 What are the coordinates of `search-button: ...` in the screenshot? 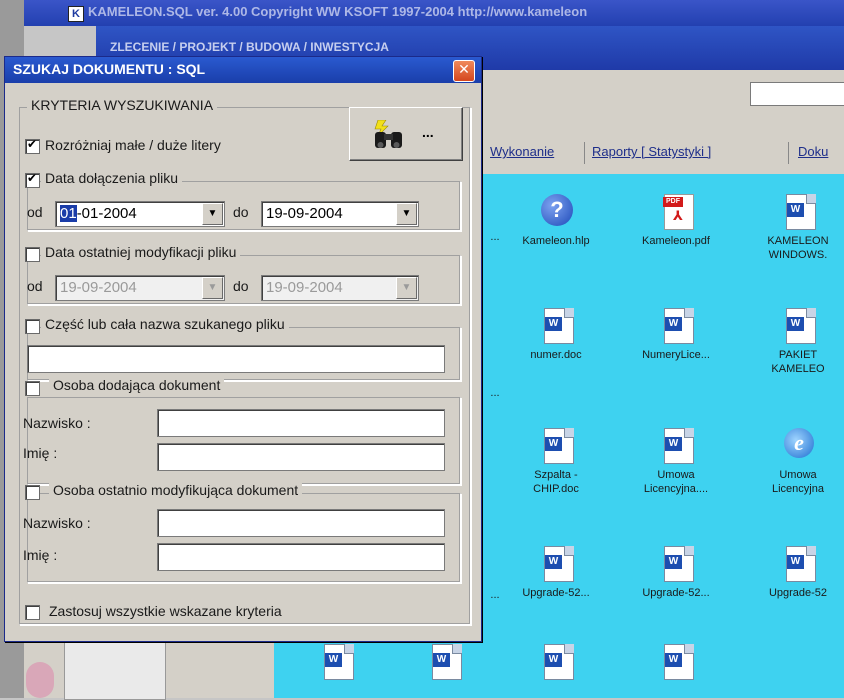 It's located at (406, 134).